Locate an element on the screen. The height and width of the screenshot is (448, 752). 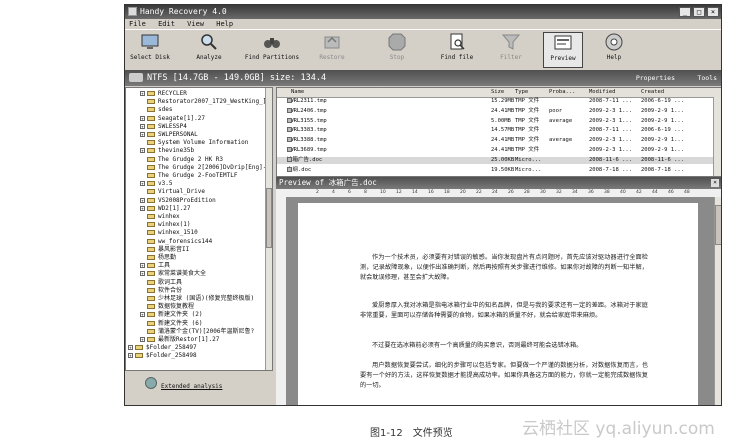
tree-item: sdes is located at coordinates (156, 109).